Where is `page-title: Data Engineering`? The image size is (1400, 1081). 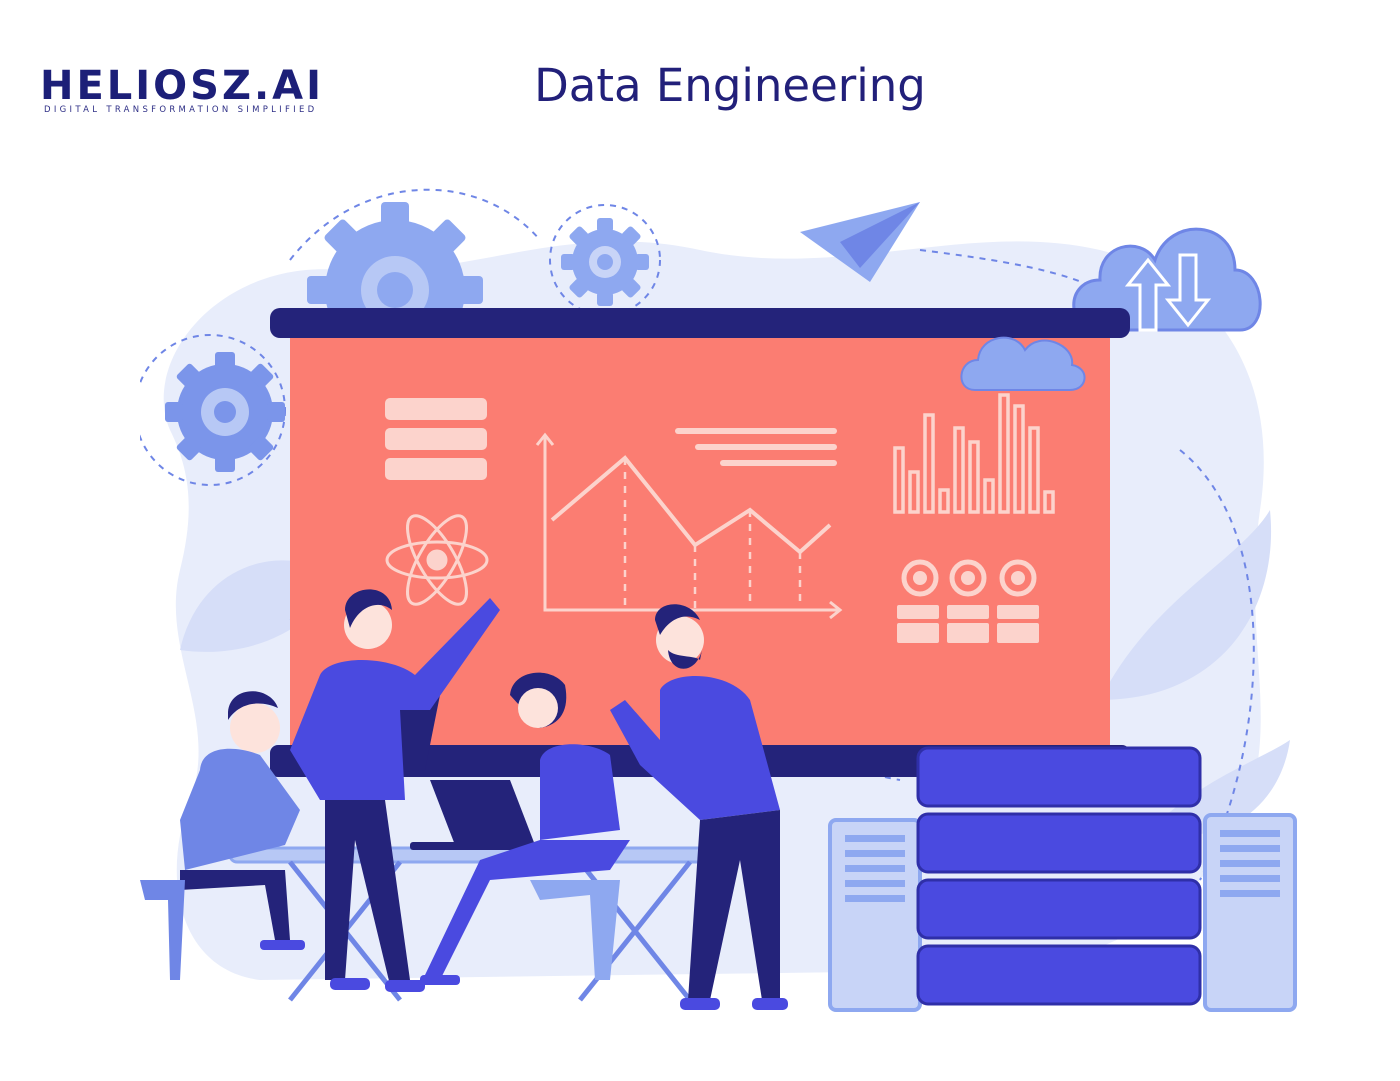
page-title: Data Engineering is located at coordinates (730, 85).